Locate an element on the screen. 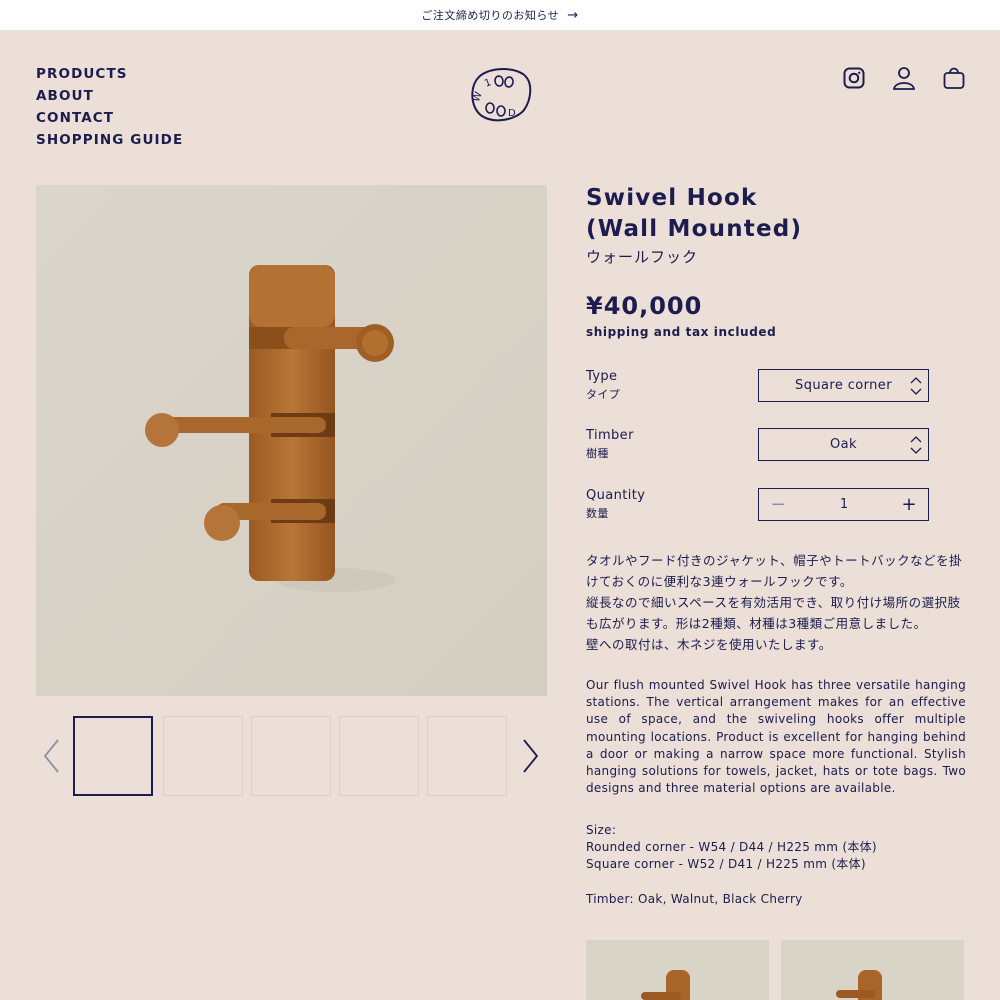 The height and width of the screenshot is (1000, 1000). quantity-increase-button: + is located at coordinates (909, 505).